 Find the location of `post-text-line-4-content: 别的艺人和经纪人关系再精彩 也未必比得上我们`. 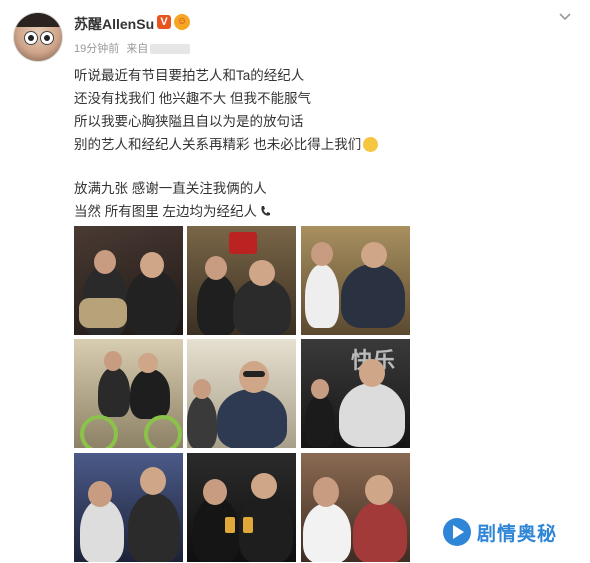

post-text-line-4-content: 别的艺人和经纪人关系再精彩 也未必比得上我们 is located at coordinates (218, 144).